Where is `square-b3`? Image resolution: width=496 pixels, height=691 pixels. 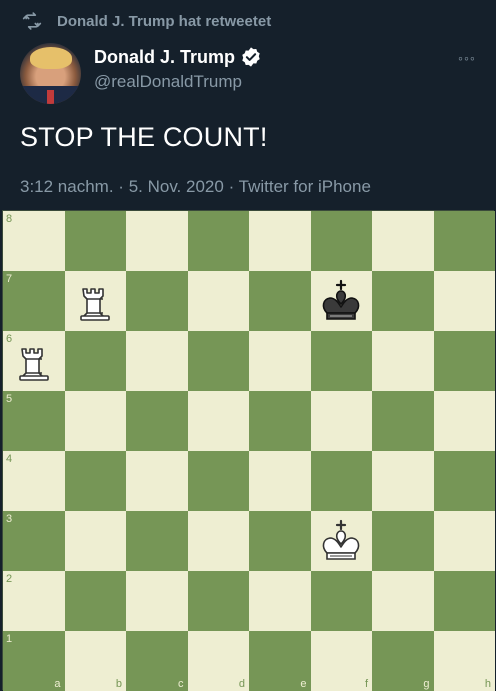 square-b3 is located at coordinates (95, 541).